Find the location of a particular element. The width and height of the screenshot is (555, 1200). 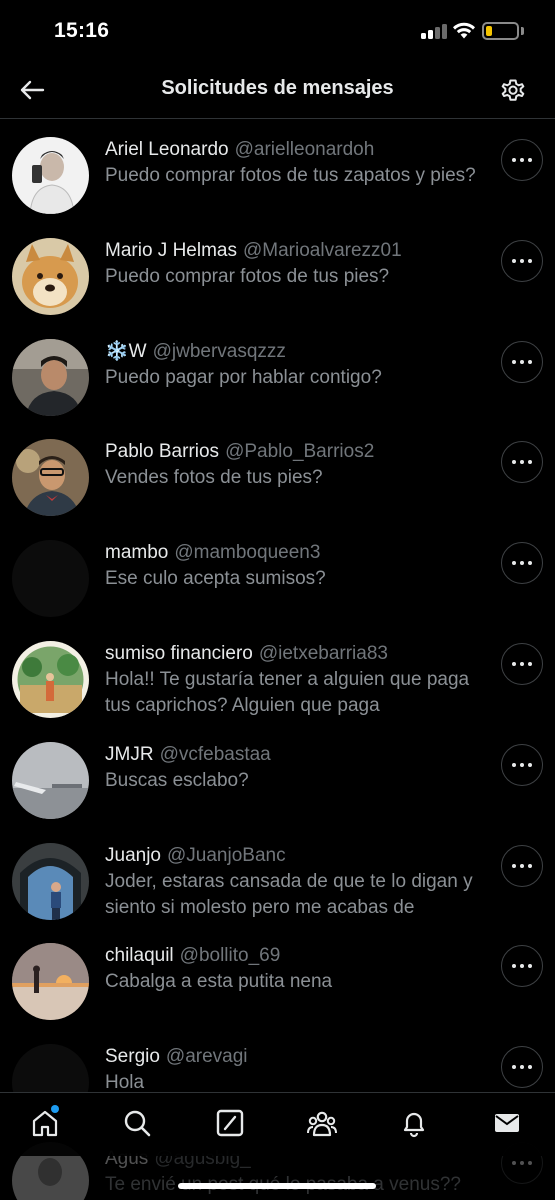

display-name: Ariel Leonardo is located at coordinates (167, 149).